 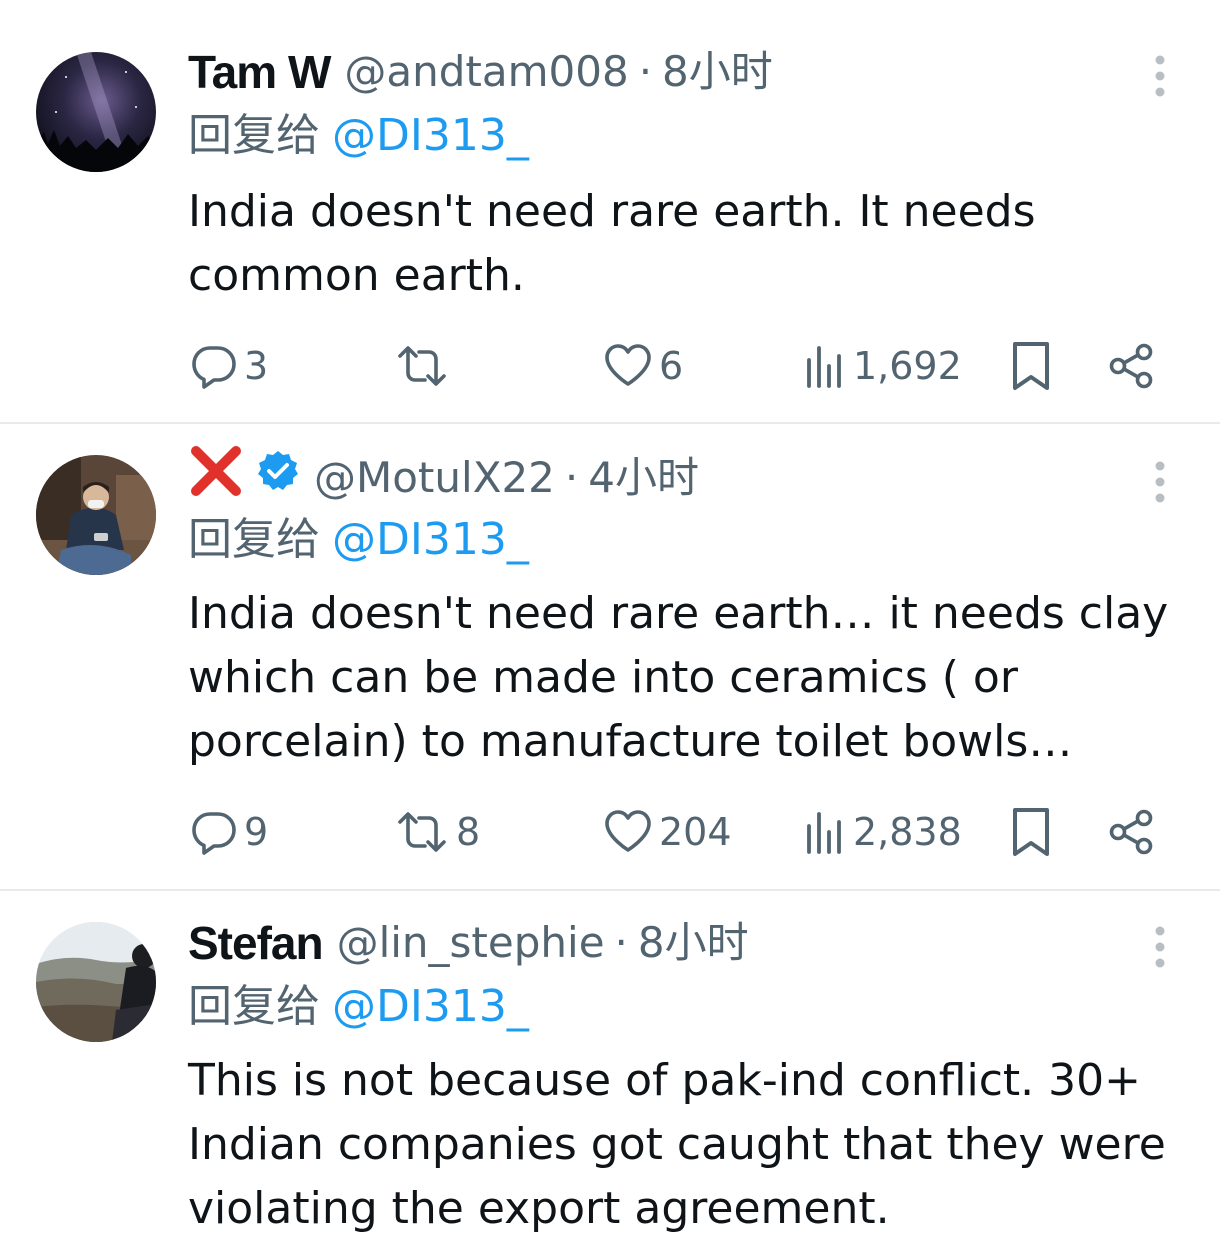 What do you see at coordinates (695, 832) in the screenshot?
I see `like-count: 204` at bounding box center [695, 832].